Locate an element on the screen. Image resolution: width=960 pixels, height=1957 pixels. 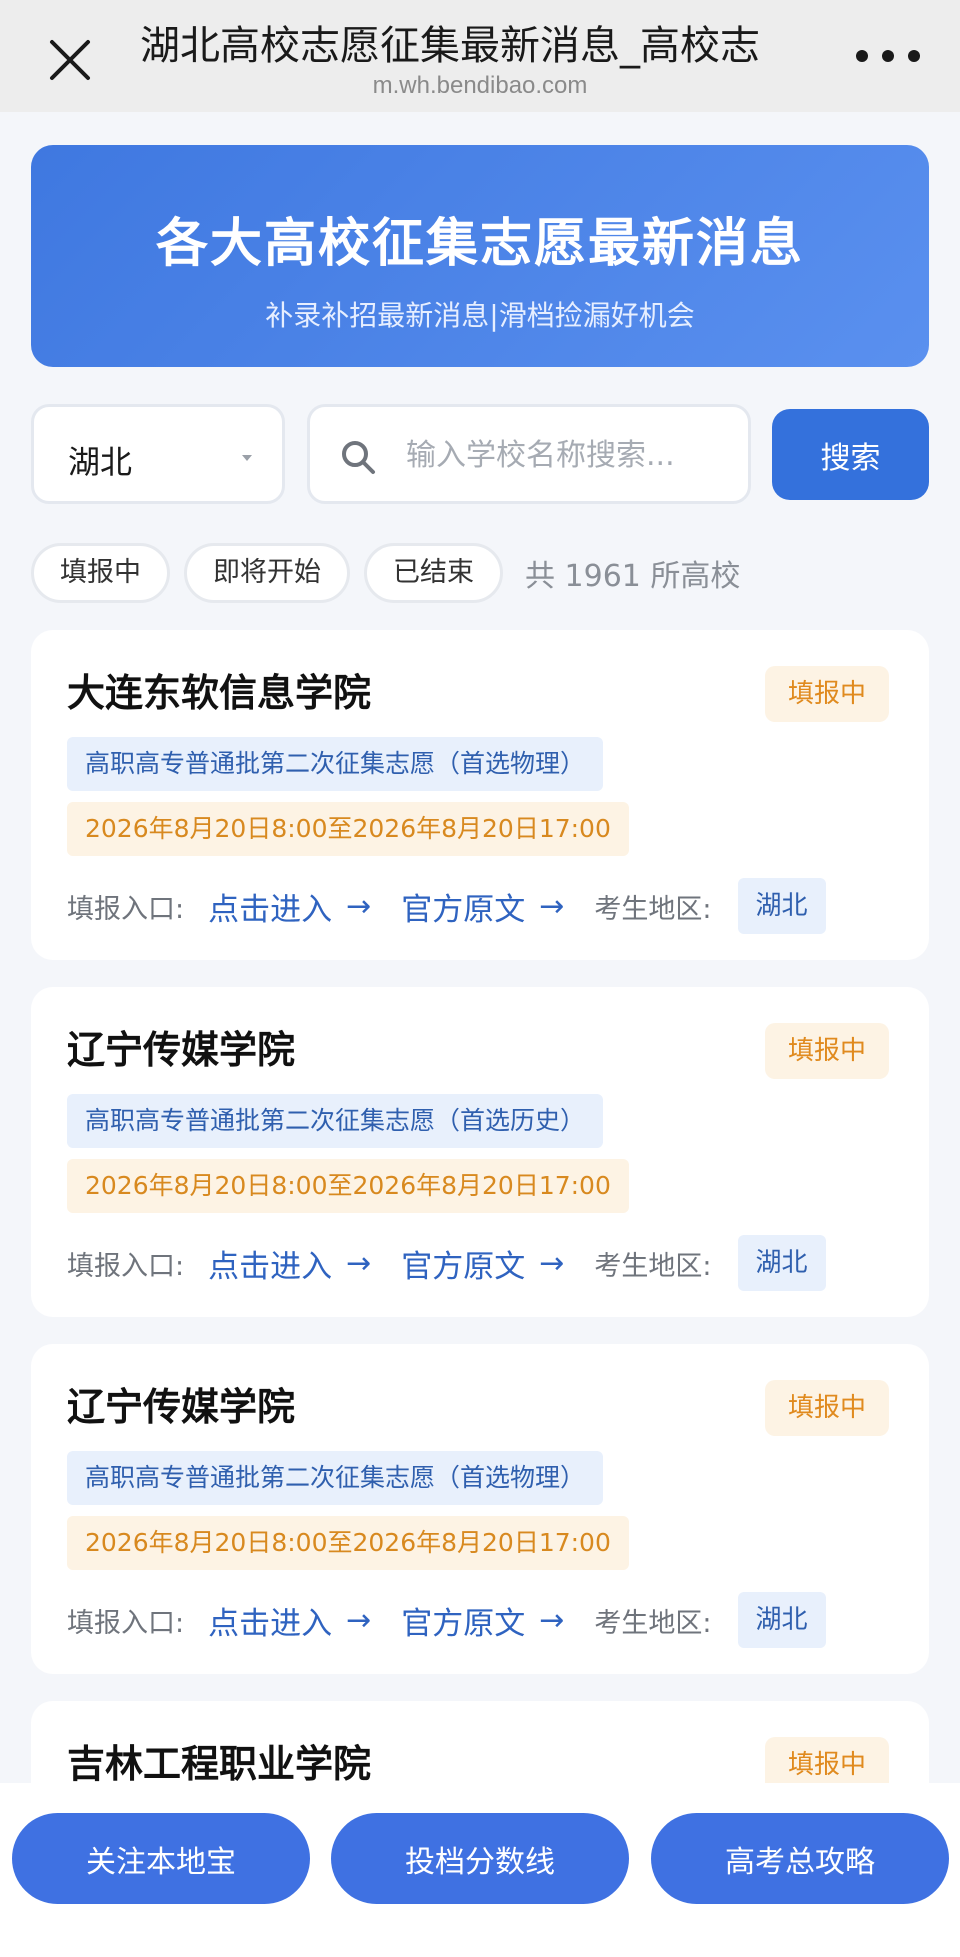
caret-down-icon is located at coordinates (247, 458).